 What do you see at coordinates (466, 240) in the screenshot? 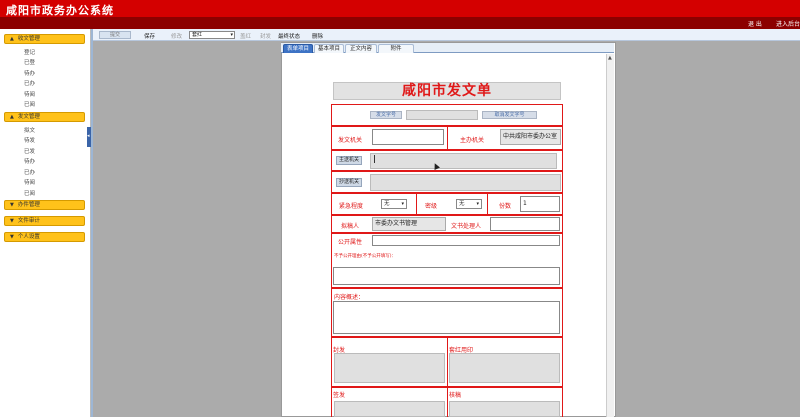
I see `public-input` at bounding box center [466, 240].